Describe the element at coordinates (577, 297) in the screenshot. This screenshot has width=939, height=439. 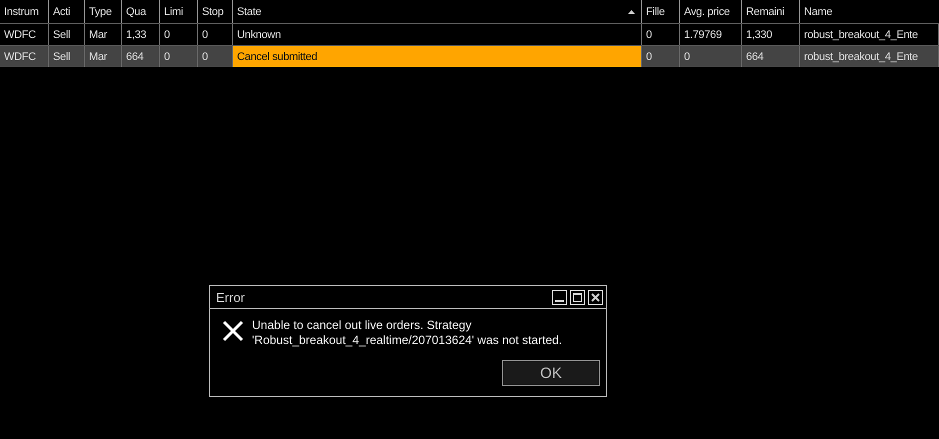
I see `maximize-icon` at that location.